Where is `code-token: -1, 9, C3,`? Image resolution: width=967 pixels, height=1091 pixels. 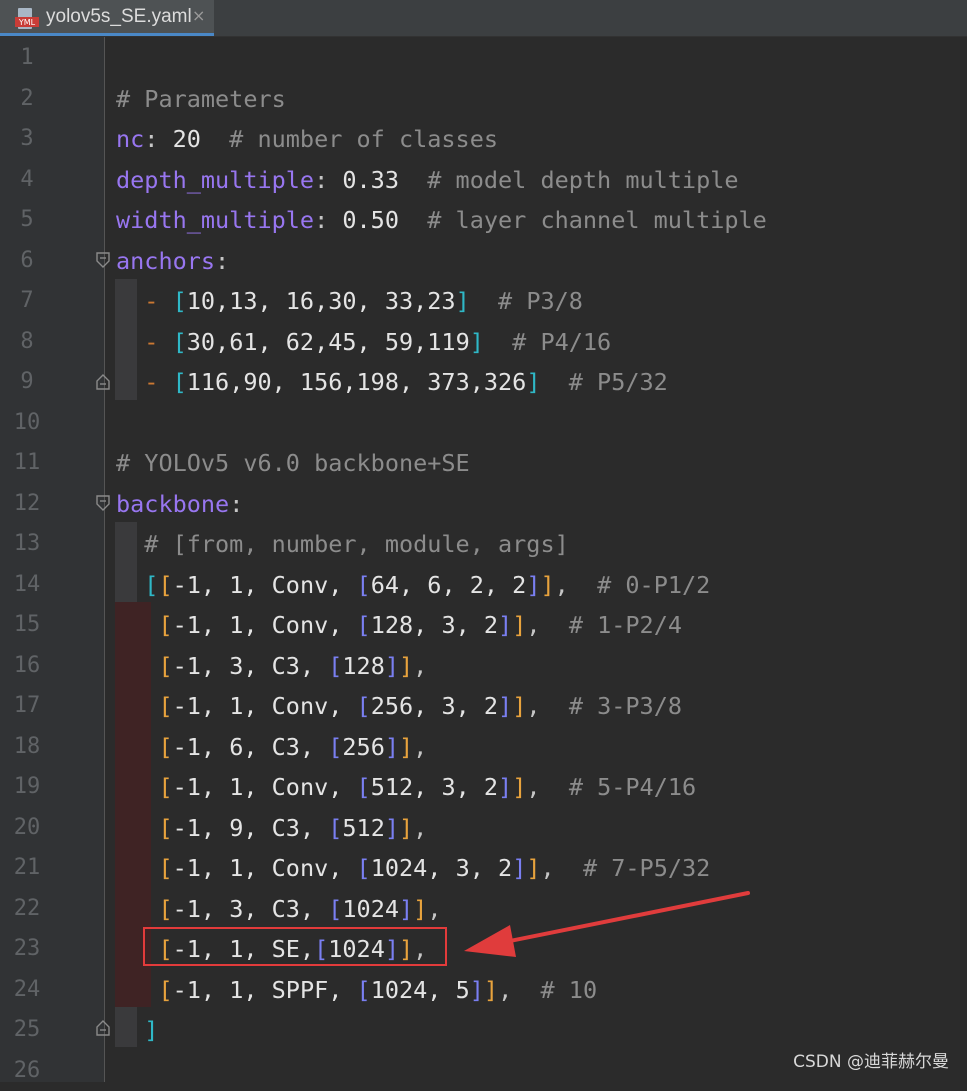 code-token: -1, 9, C3, is located at coordinates (251, 828).